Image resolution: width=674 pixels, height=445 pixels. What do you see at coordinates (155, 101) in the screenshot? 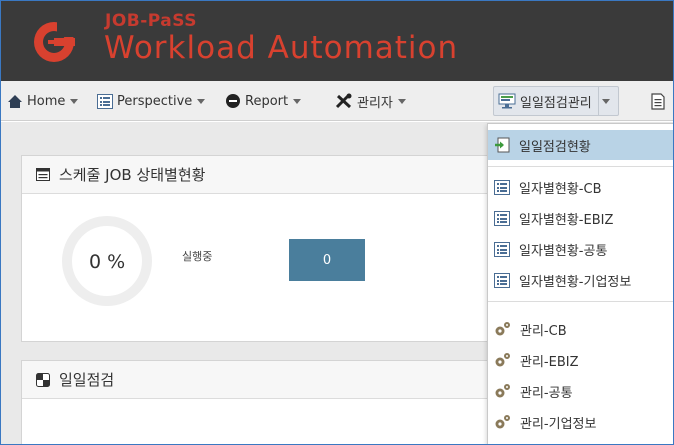
I see `menu-perspective-label: Perspective` at bounding box center [155, 101].